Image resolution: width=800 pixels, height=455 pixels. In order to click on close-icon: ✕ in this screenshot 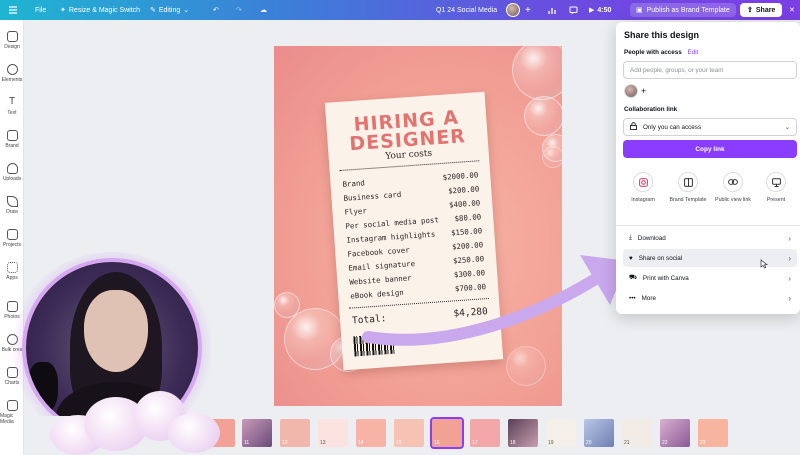, I will do `click(792, 10)`.